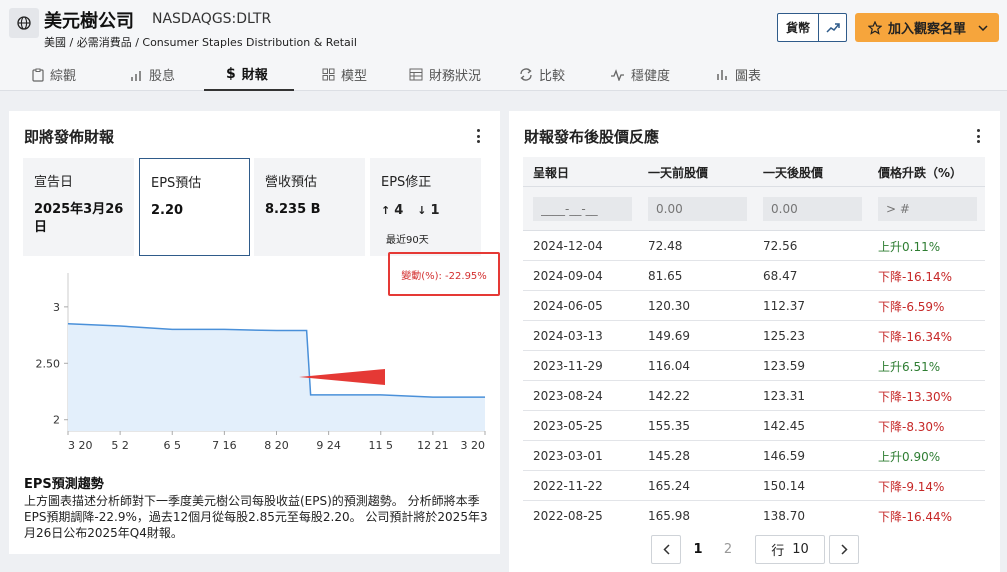 The image size is (1007, 572). What do you see at coordinates (915, 396) in the screenshot?
I see `cell-change: 下降-13.30%` at bounding box center [915, 396].